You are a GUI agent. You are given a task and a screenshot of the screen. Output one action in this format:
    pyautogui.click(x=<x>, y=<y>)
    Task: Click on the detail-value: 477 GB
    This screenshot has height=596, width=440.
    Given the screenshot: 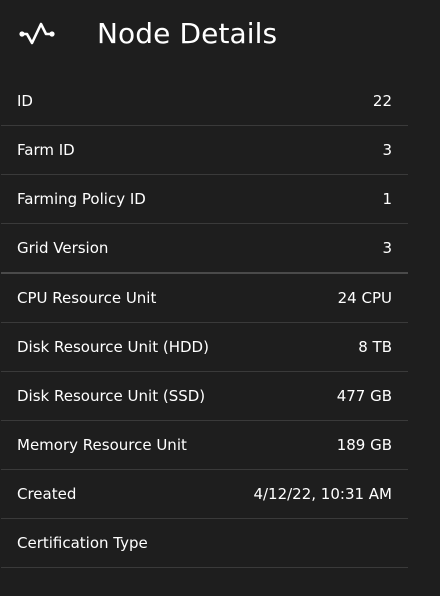 What is the action you would take?
    pyautogui.click(x=364, y=396)
    